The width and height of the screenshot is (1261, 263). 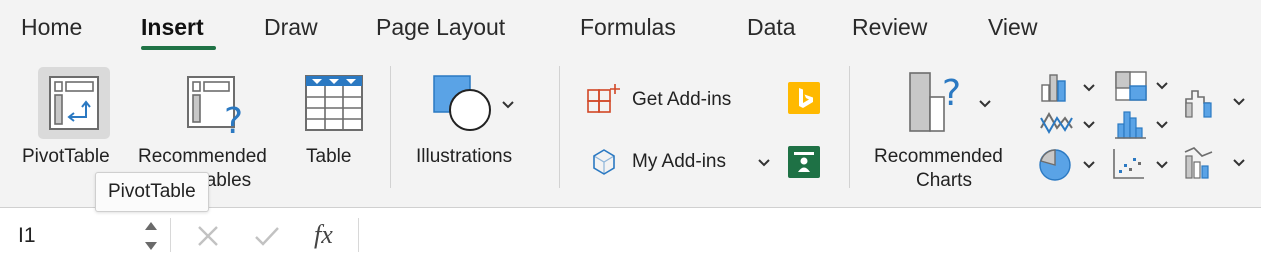 I want to click on combo-chart-button, so click(x=1215, y=163).